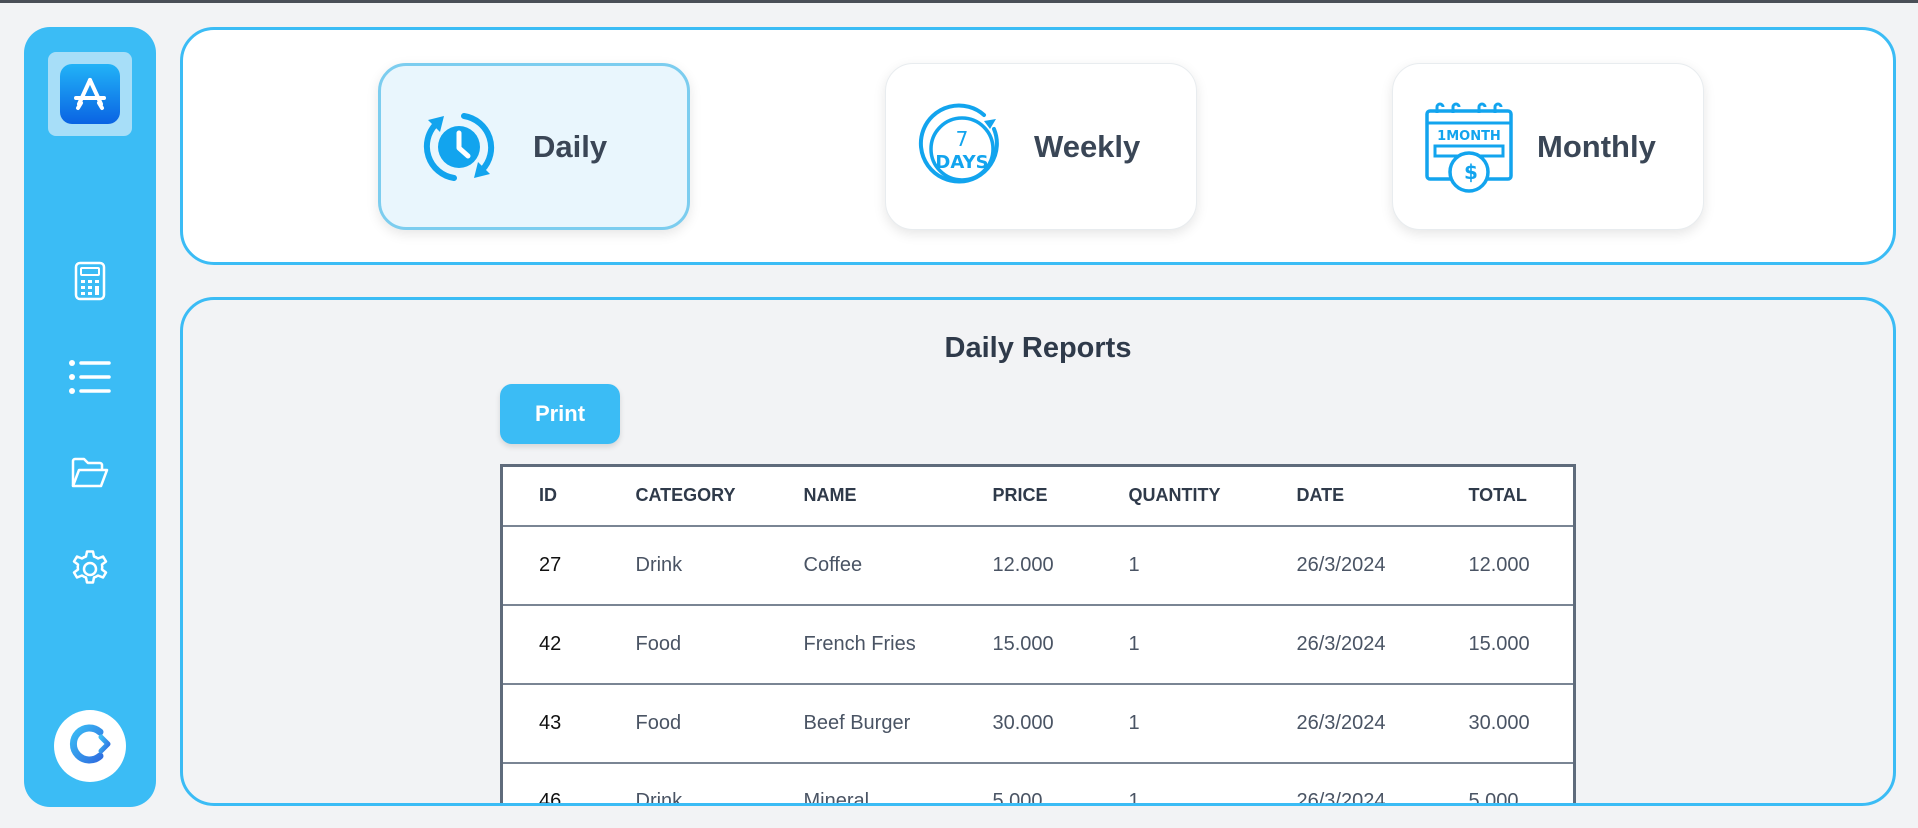 This screenshot has width=1918, height=828. Describe the element at coordinates (959, 1) in the screenshot. I see `window-top-border` at that location.